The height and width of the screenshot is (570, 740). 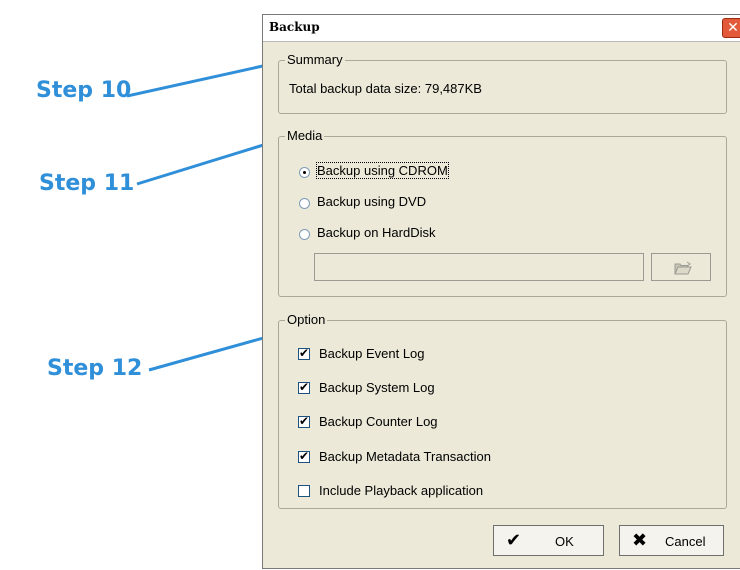 What do you see at coordinates (501, 28) in the screenshot?
I see `title-bar: Backup ✕` at bounding box center [501, 28].